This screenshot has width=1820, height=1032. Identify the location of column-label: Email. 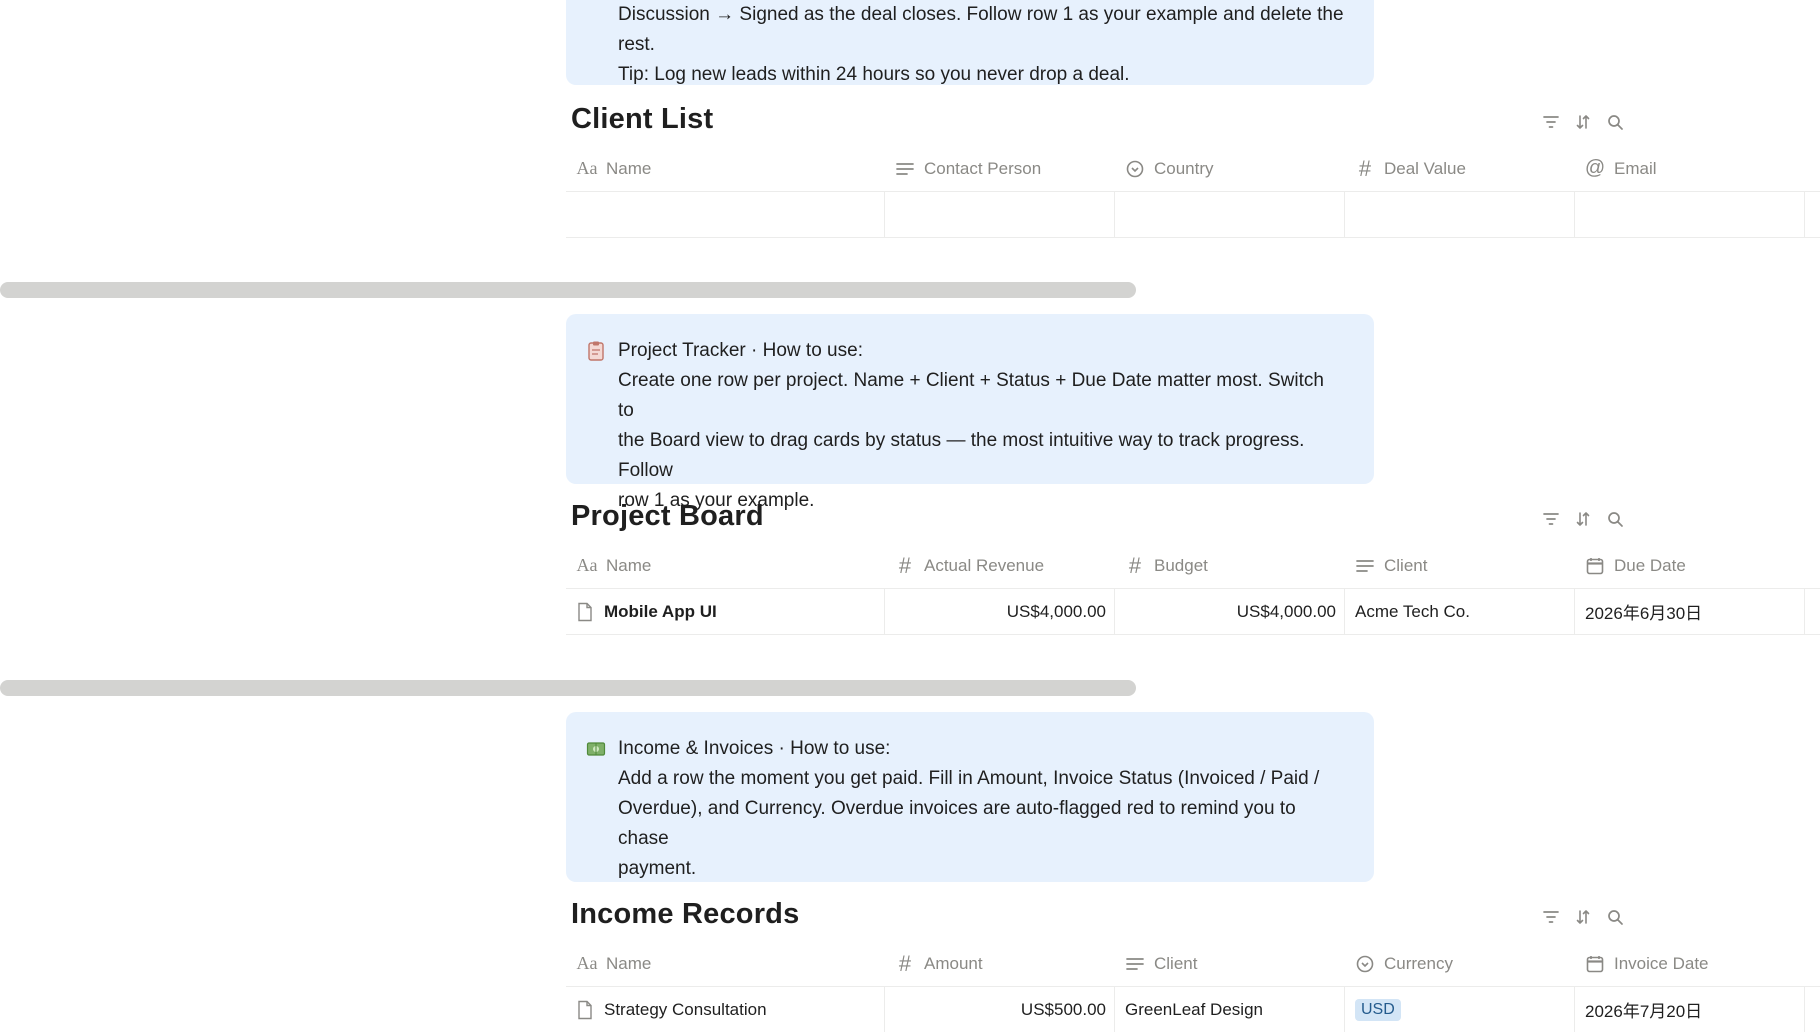
(1635, 168).